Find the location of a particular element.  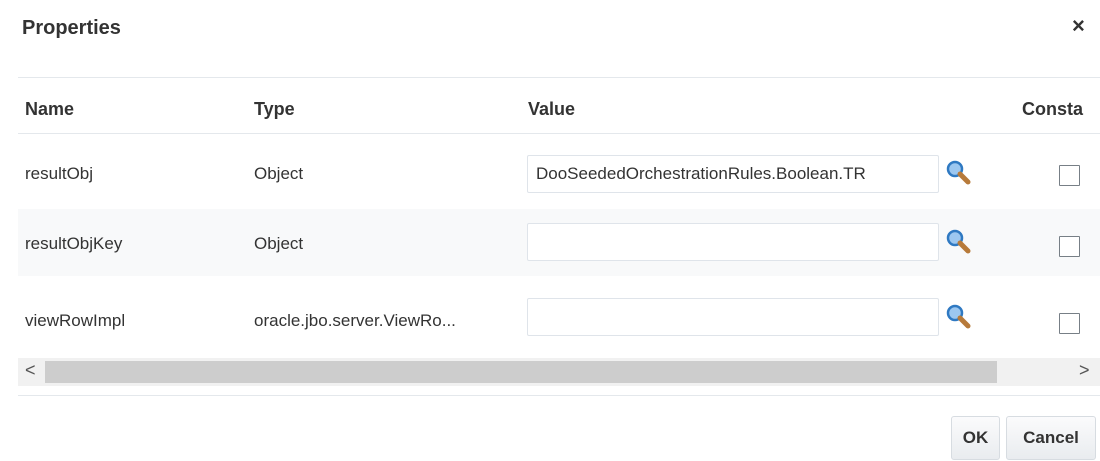

cancel-button: Cancel is located at coordinates (1051, 438).